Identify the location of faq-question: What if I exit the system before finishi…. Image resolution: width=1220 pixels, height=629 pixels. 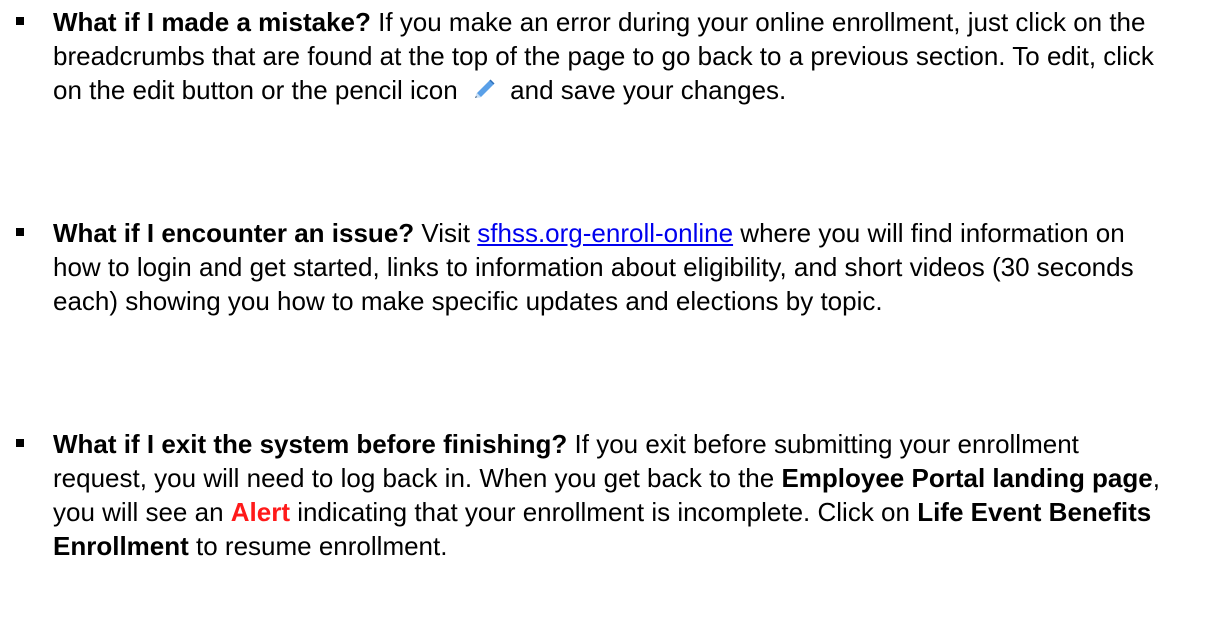
(310, 444).